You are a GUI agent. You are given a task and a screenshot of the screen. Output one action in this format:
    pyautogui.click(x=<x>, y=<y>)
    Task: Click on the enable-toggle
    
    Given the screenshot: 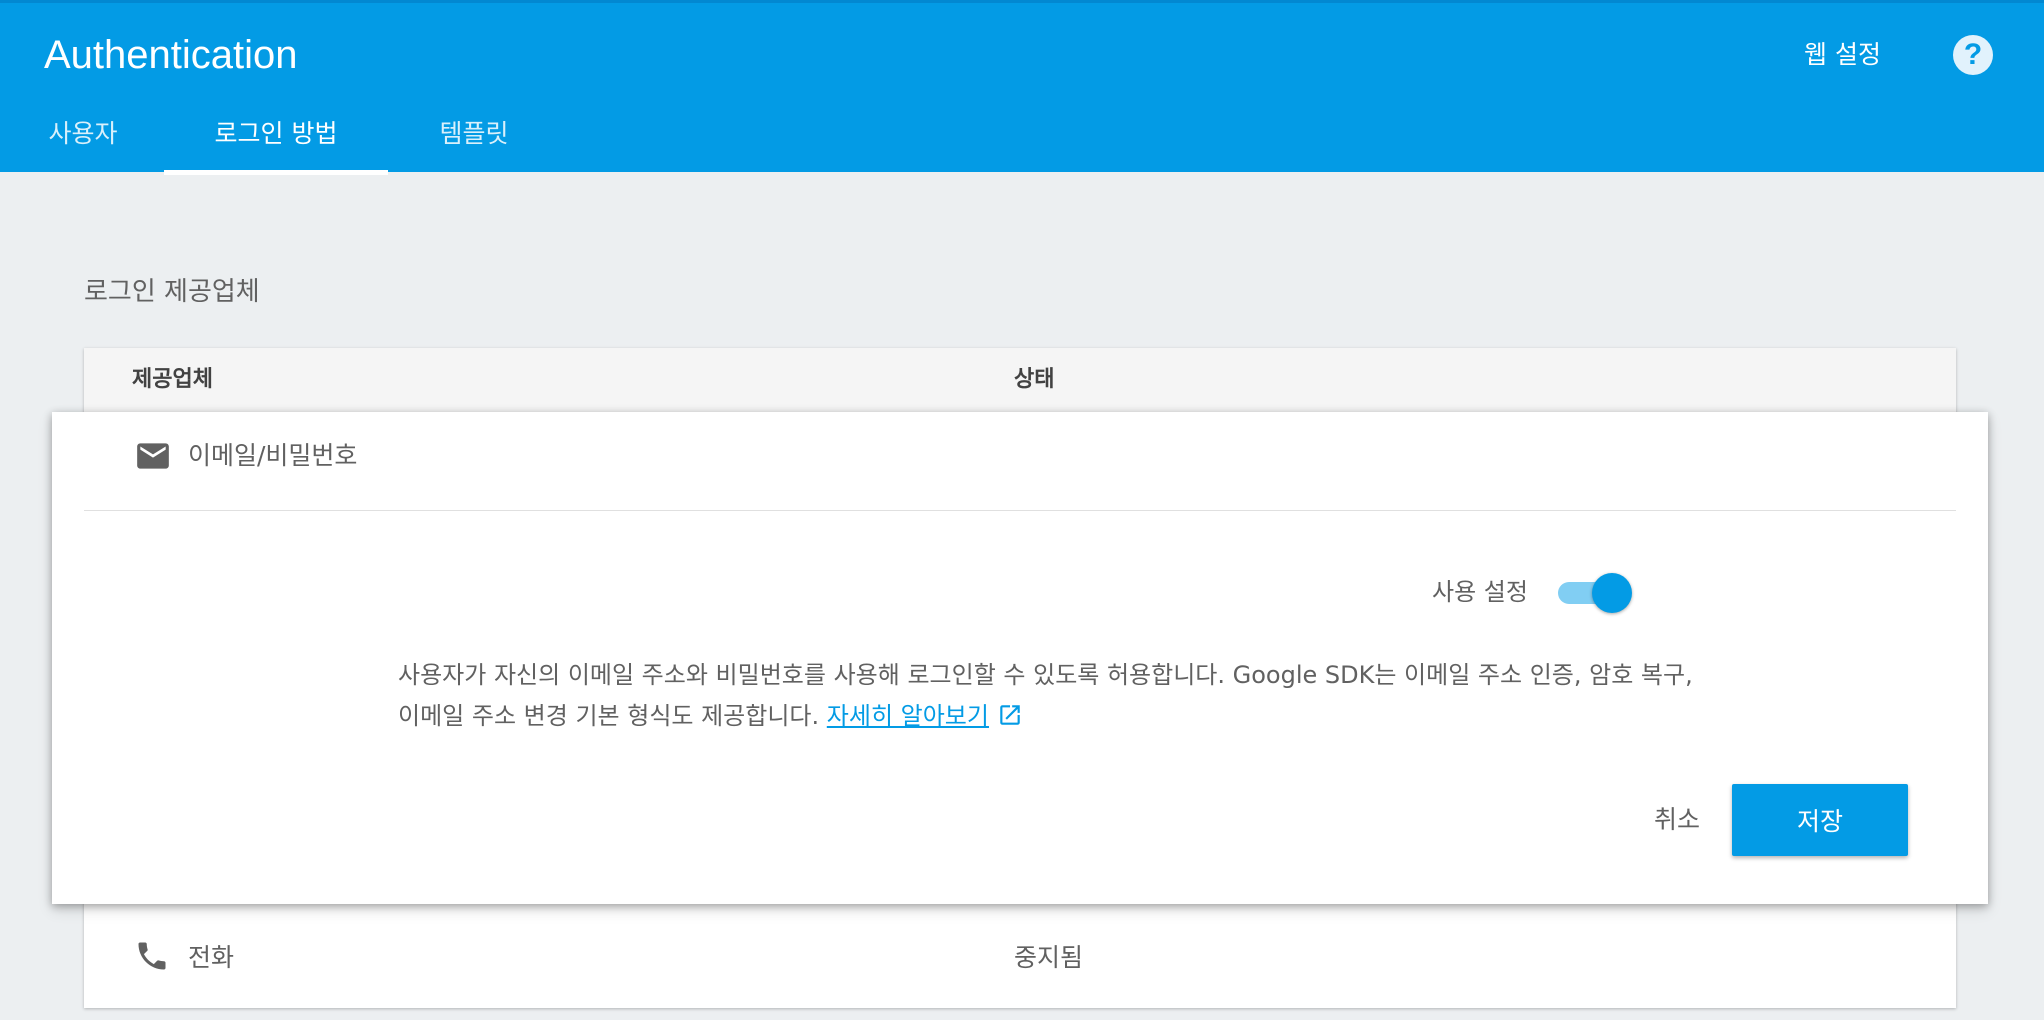 What is the action you would take?
    pyautogui.click(x=1593, y=592)
    